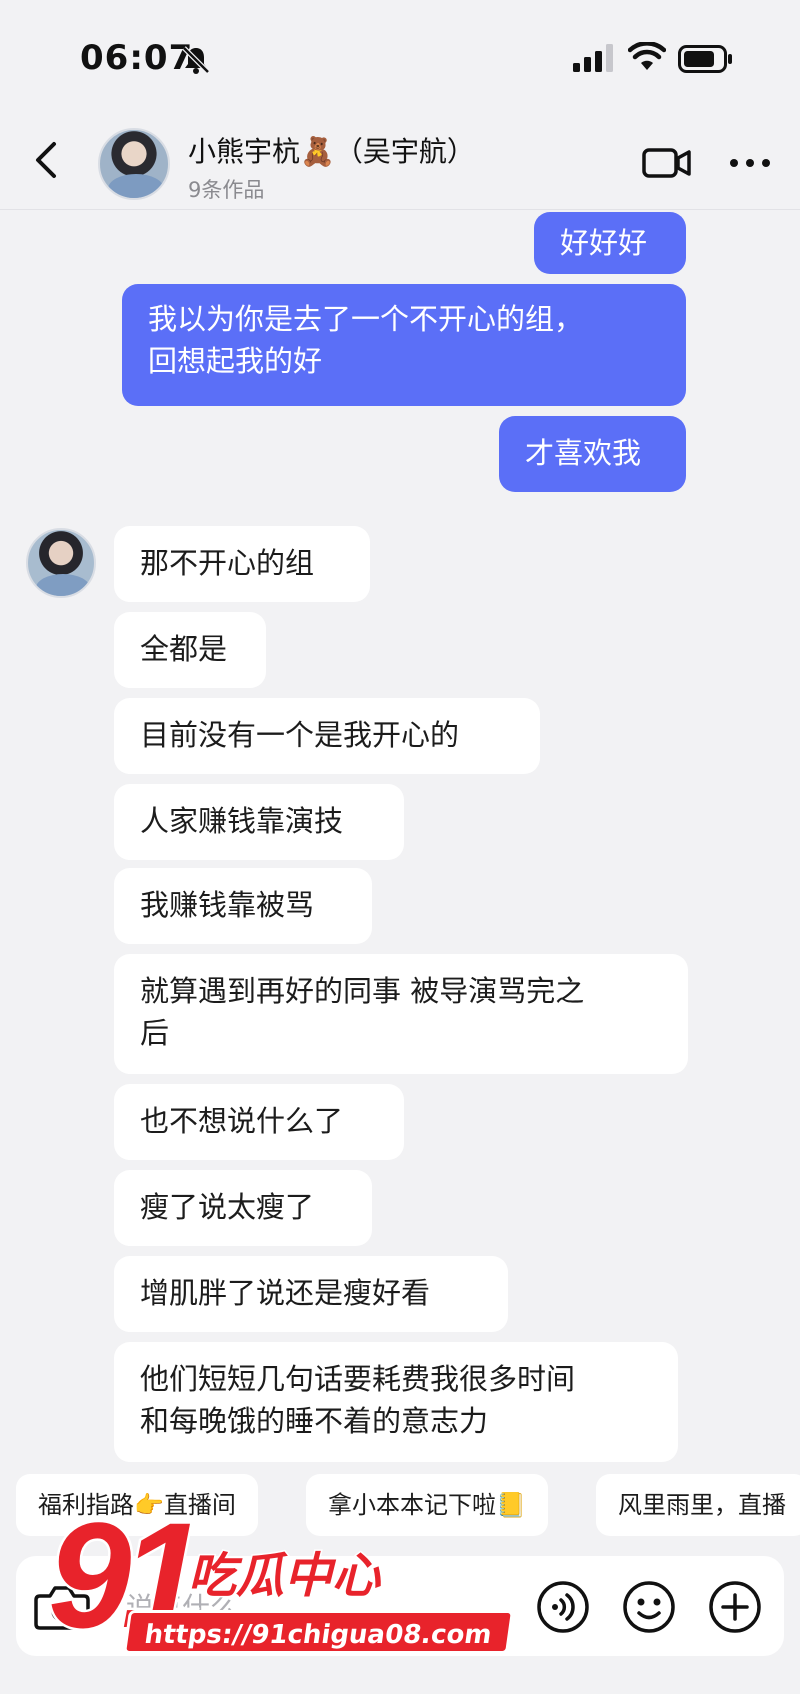 This screenshot has height=1694, width=800. What do you see at coordinates (283, 1576) in the screenshot?
I see `watermark-name: 吃瓜中心` at bounding box center [283, 1576].